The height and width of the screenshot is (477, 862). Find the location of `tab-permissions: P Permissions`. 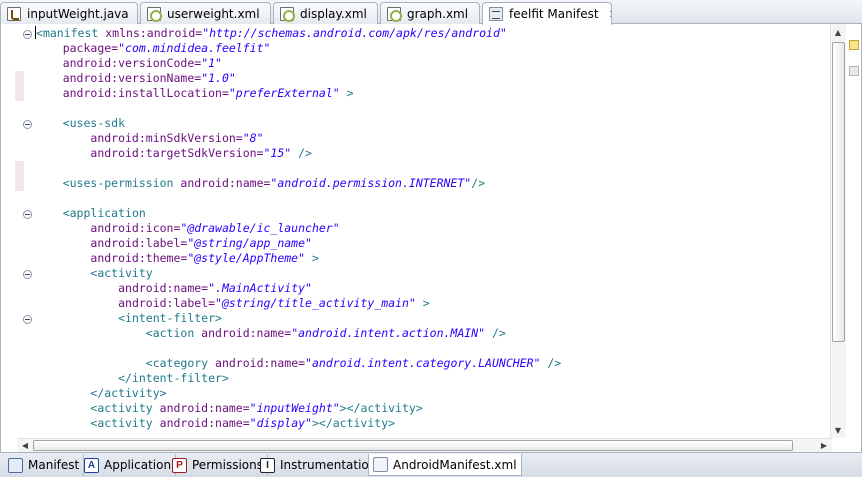

tab-permissions: P Permissions is located at coordinates (218, 465).